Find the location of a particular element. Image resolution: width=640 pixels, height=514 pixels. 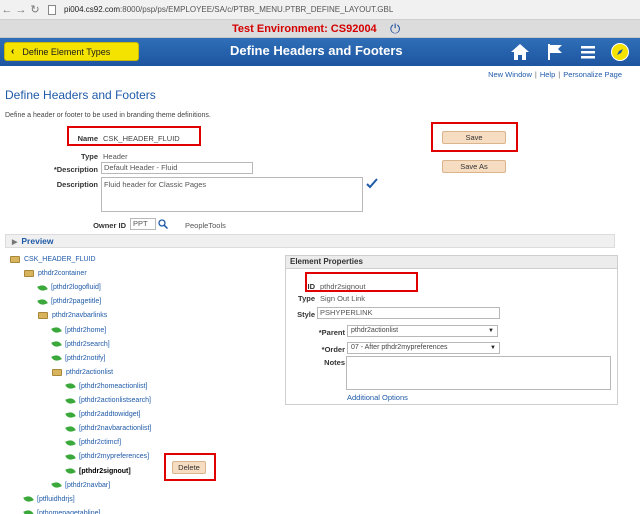

back-button: ‹ Define Element Types is located at coordinates (71, 51).